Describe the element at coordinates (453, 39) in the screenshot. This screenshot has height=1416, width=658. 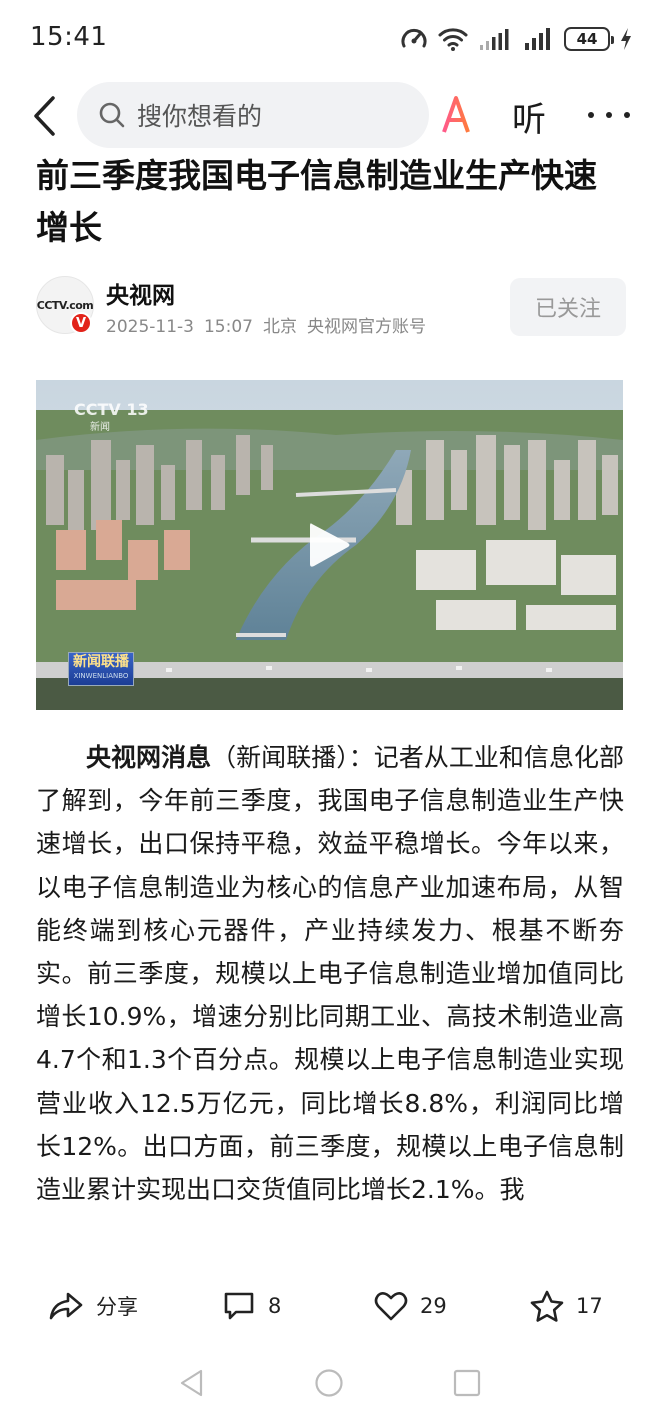
I see `wifi-icon` at that location.